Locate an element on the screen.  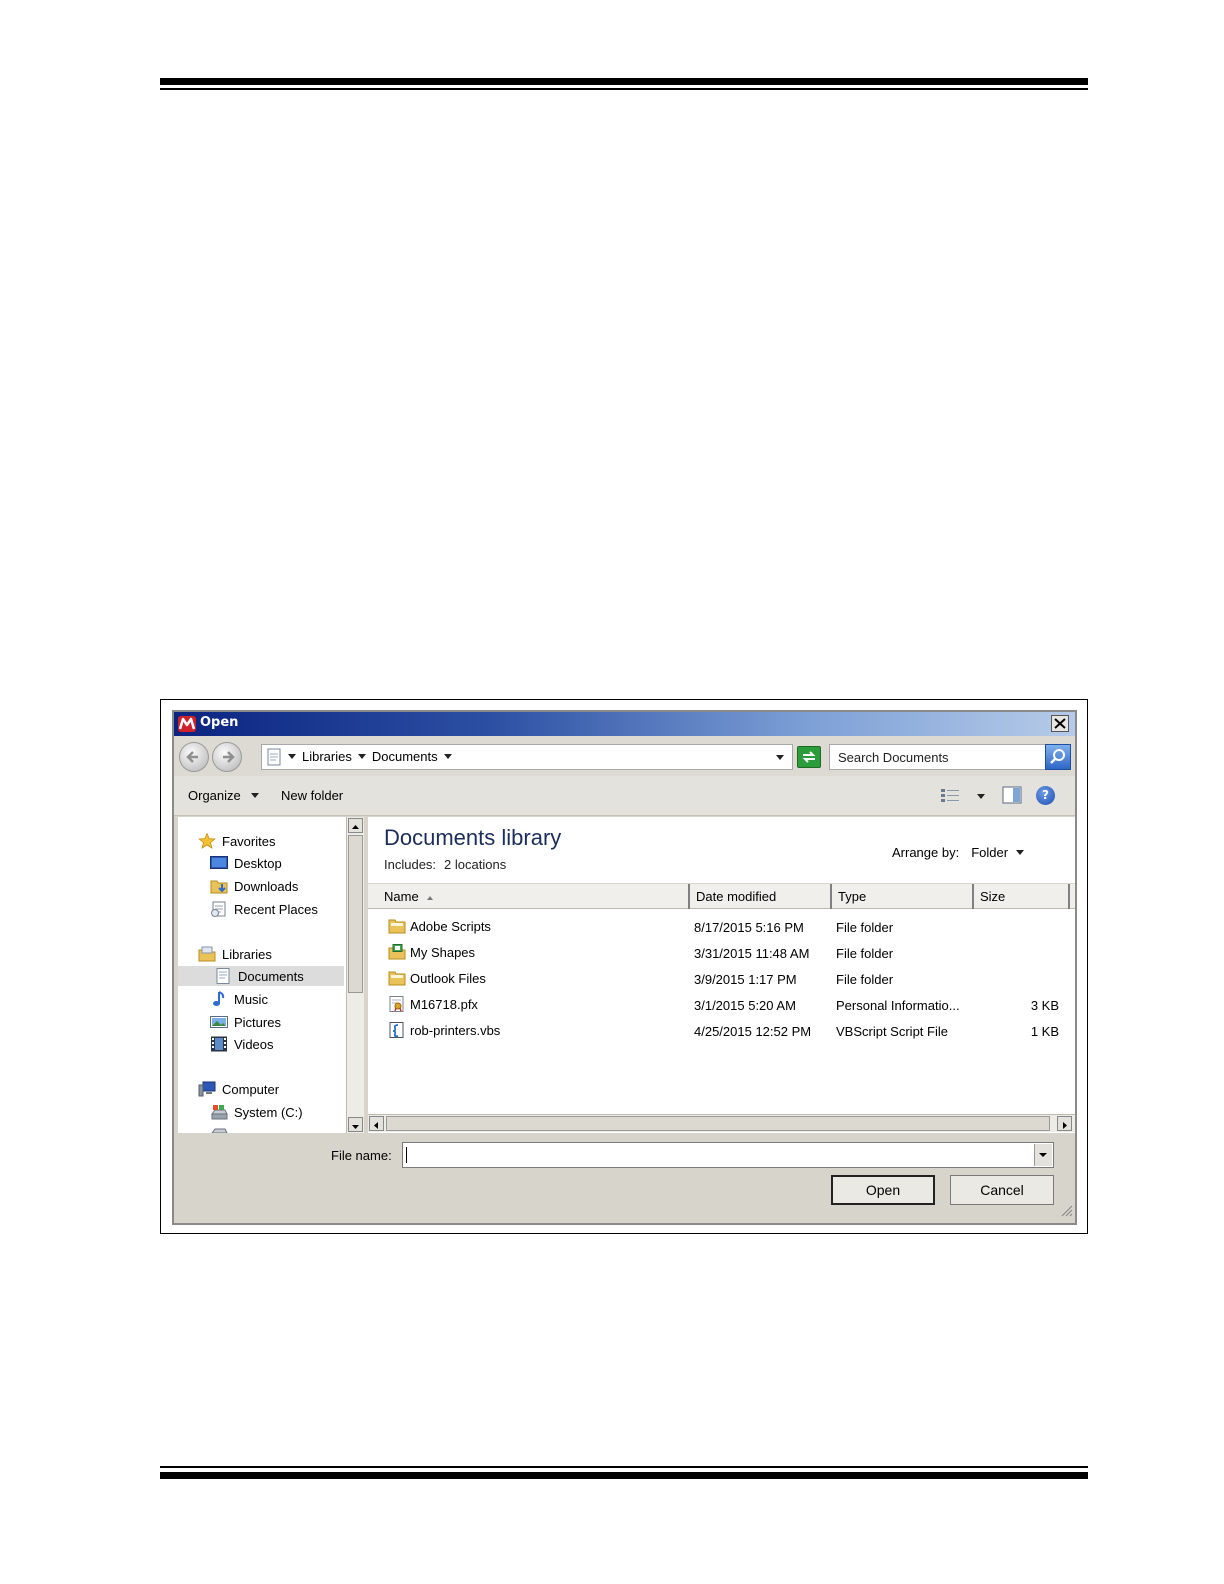
file-name: M16718.pfx is located at coordinates (444, 1004).